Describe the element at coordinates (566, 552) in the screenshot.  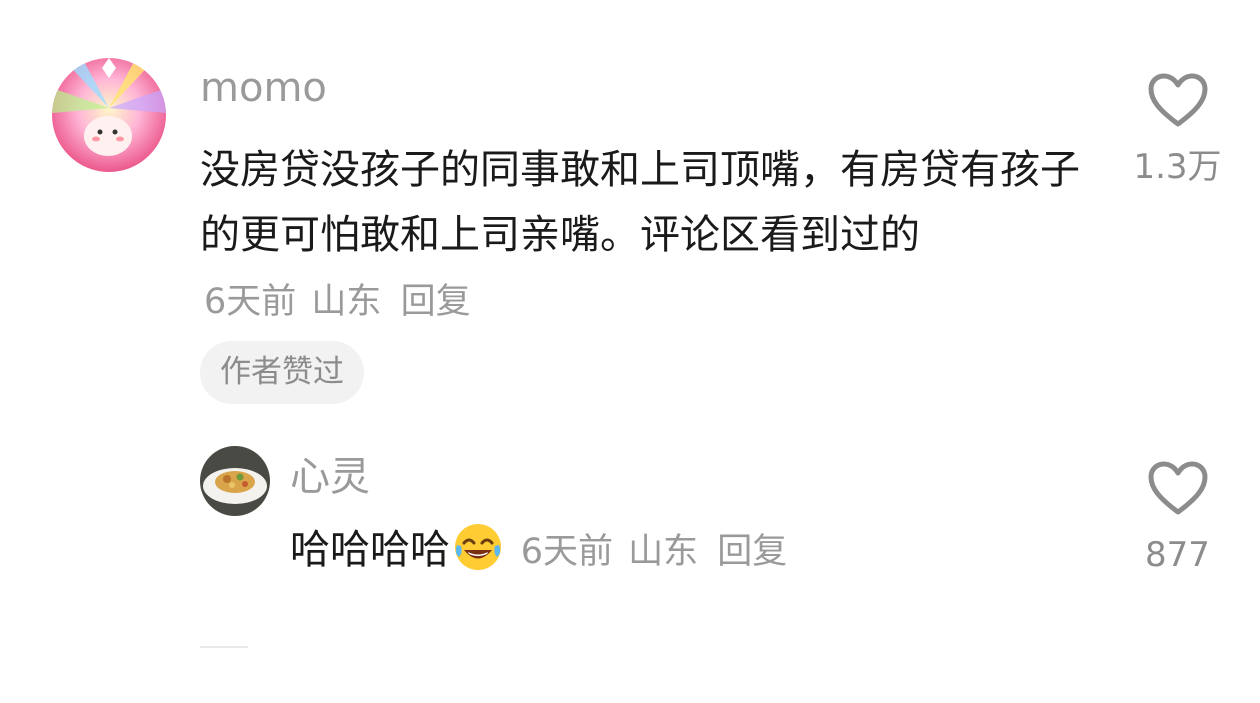
I see `reply-time: 6天前` at that location.